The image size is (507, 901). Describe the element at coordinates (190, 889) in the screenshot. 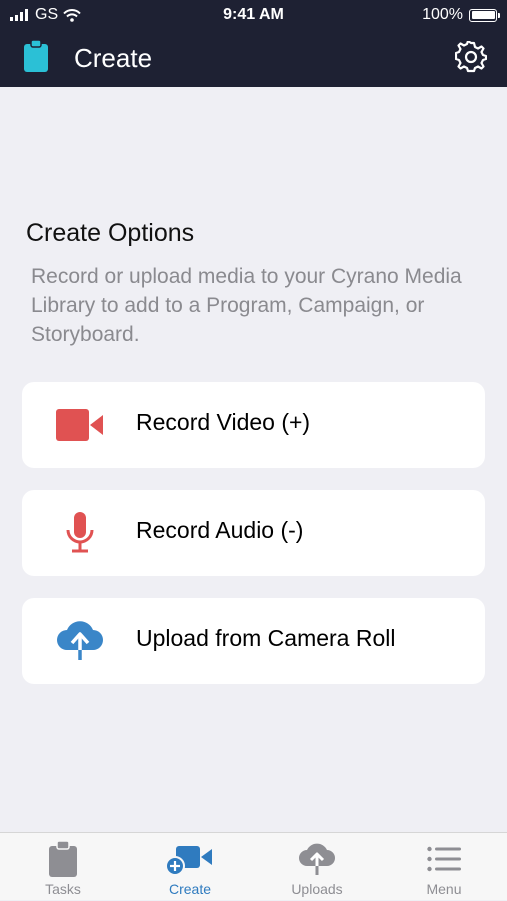

I see `tab-create-label: Create` at that location.